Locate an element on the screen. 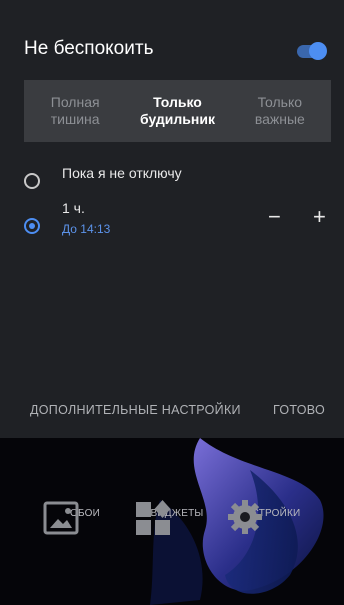  option-one-hour-label: 1 ч. is located at coordinates (73, 208).